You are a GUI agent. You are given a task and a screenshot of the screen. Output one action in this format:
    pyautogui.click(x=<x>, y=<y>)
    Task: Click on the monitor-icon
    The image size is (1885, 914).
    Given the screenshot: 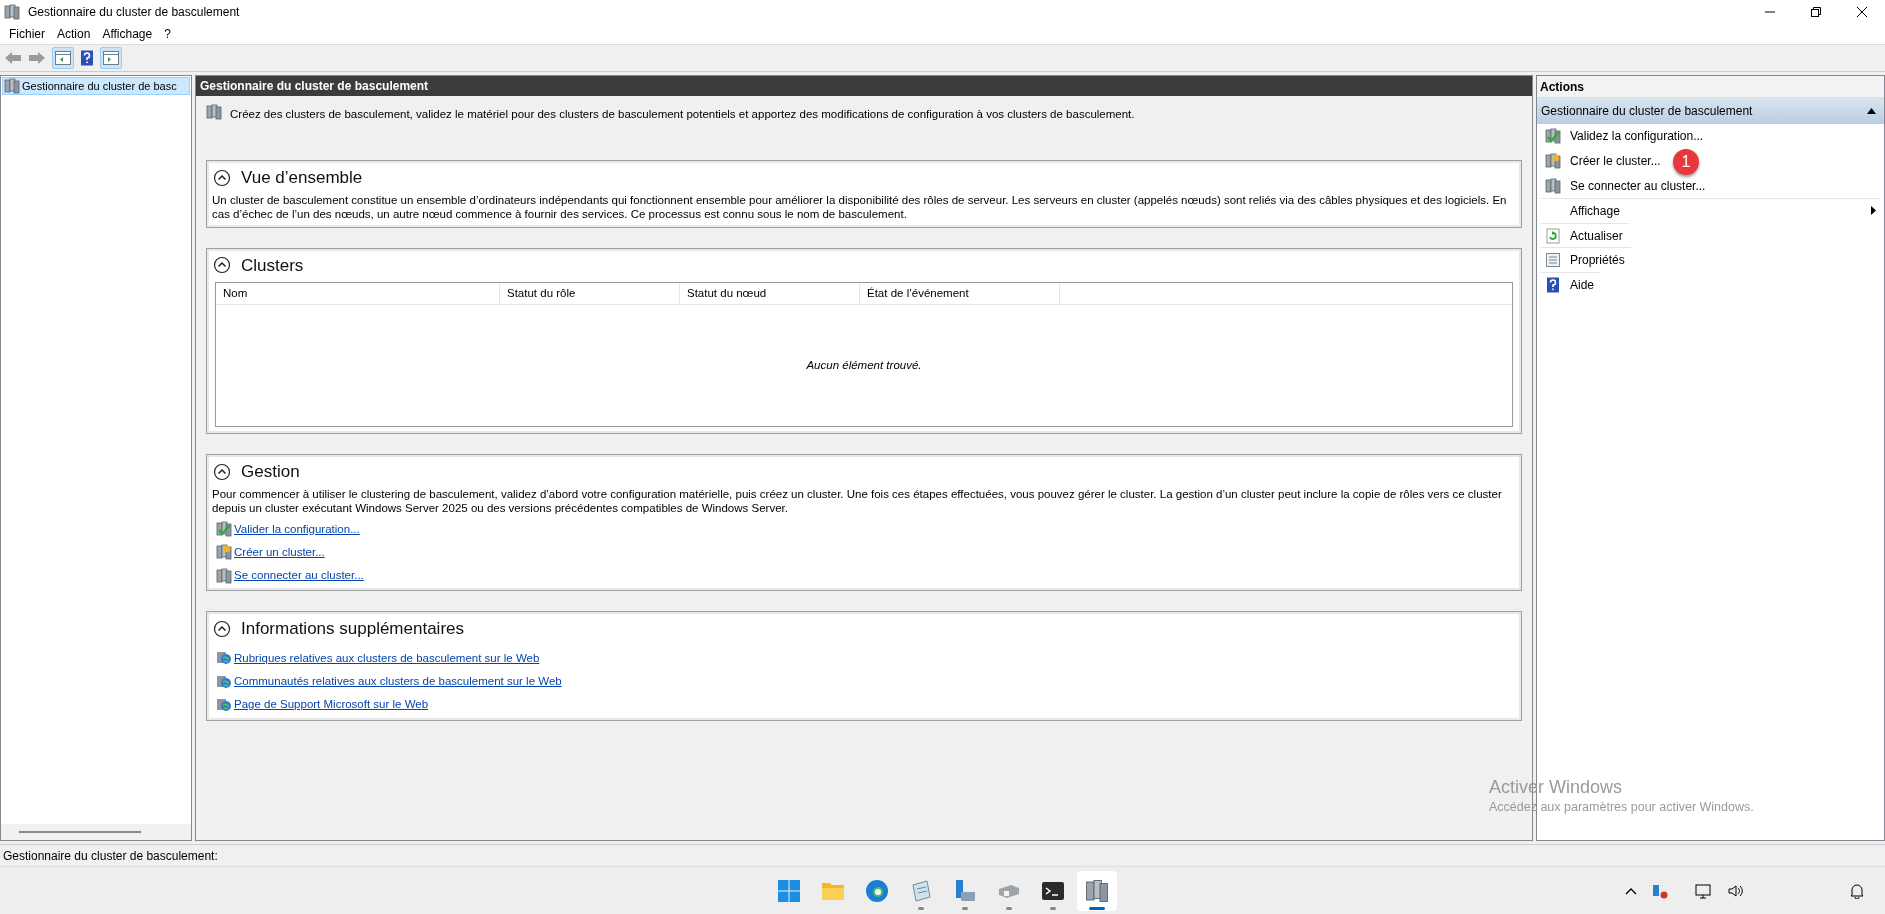 What is the action you would take?
    pyautogui.click(x=1704, y=890)
    